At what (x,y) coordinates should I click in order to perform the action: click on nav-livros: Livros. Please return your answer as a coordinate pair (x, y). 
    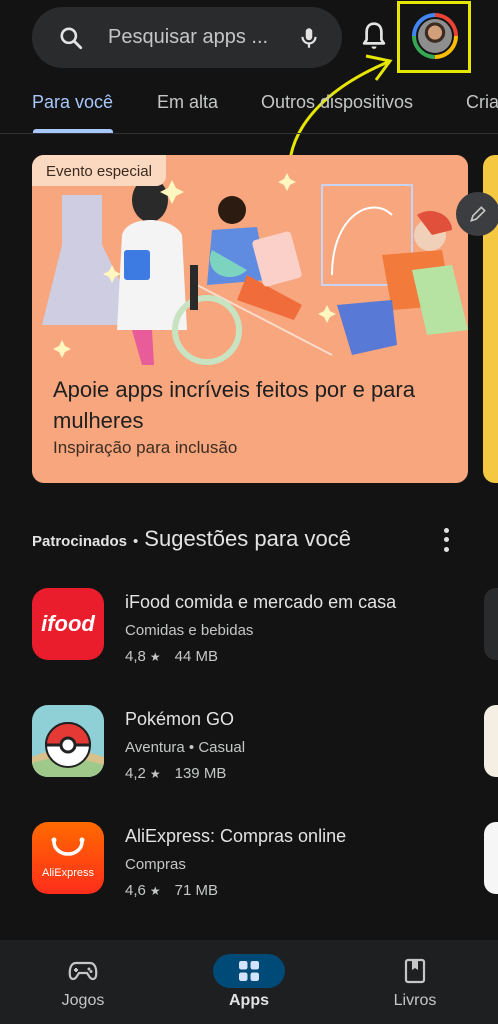
    Looking at the image, I should click on (415, 982).